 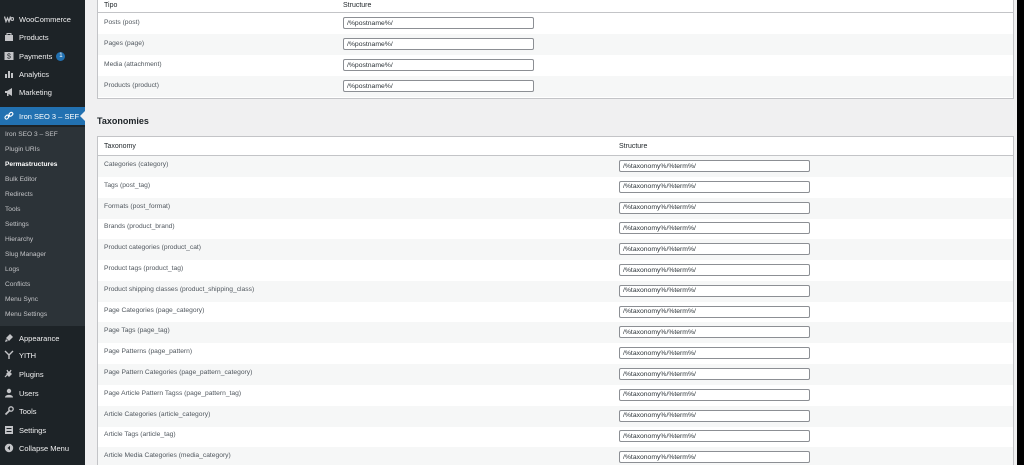 What do you see at coordinates (31, 164) in the screenshot?
I see `submenu-item-permastructures: Permastructures` at bounding box center [31, 164].